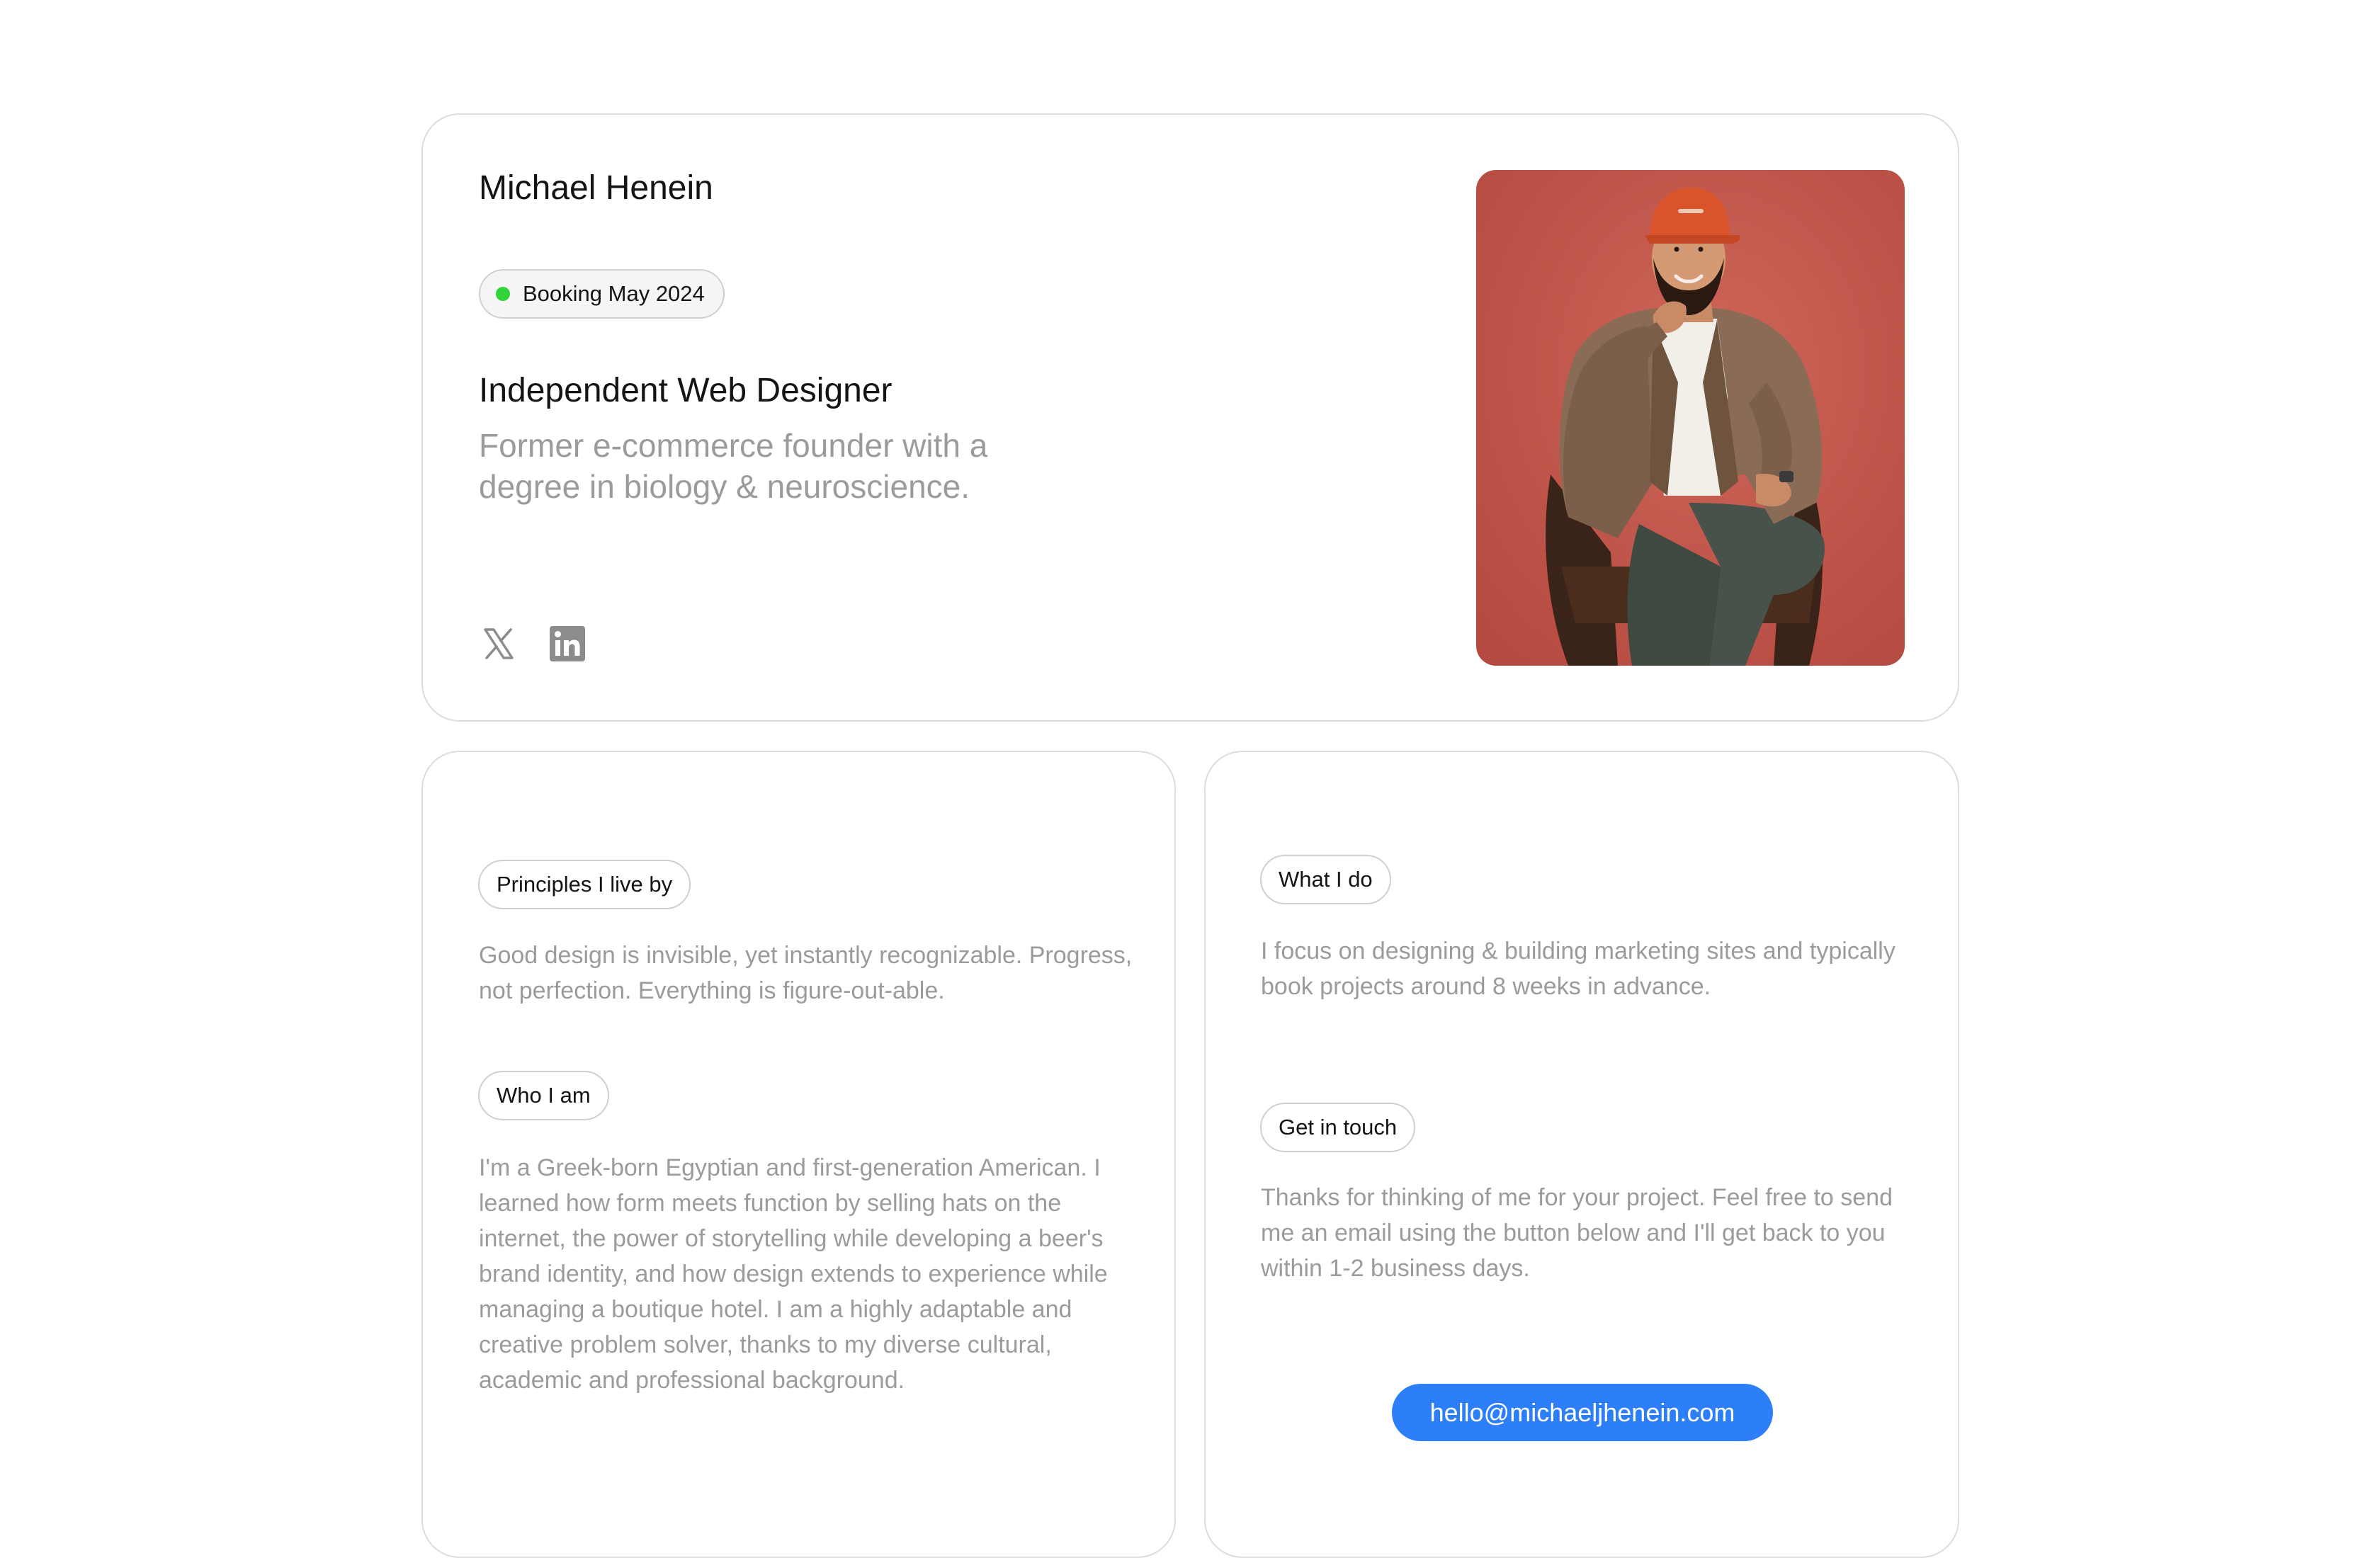  I want to click on x-twitter-icon, so click(499, 644).